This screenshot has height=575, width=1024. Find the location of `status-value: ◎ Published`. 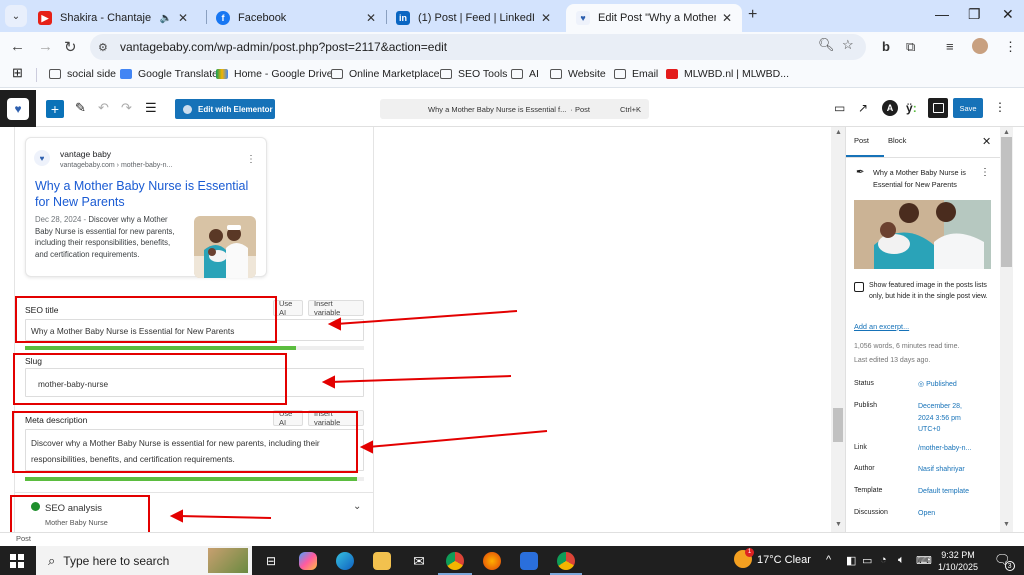

status-value: ◎ Published is located at coordinates (937, 385).